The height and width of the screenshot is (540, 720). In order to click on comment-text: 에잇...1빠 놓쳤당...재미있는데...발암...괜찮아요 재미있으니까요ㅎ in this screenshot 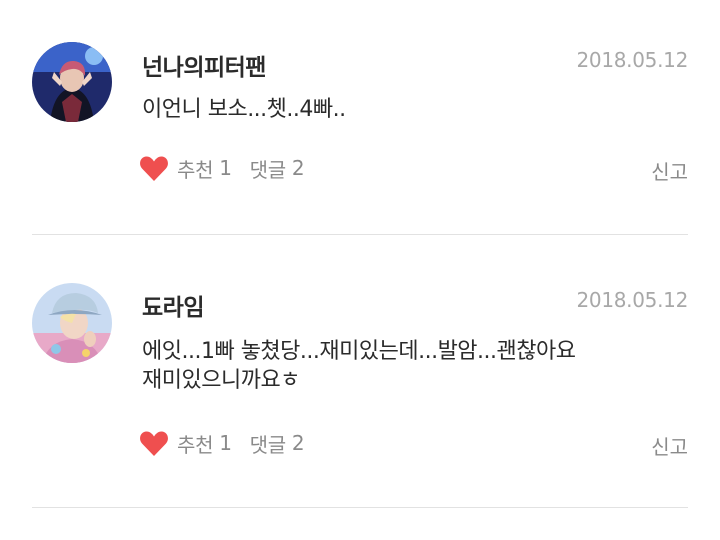, I will do `click(422, 366)`.